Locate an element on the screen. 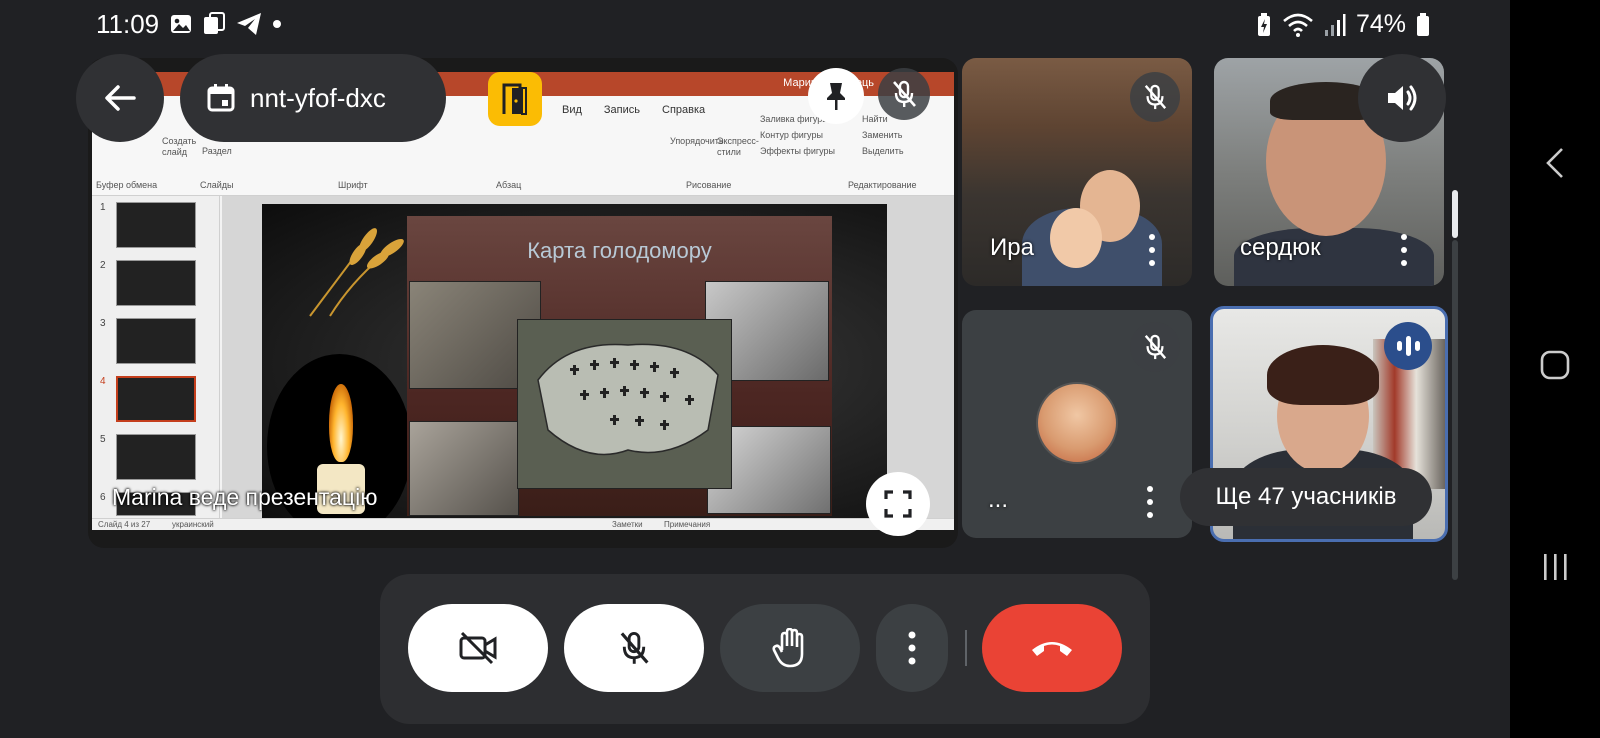  back-button is located at coordinates (120, 98).